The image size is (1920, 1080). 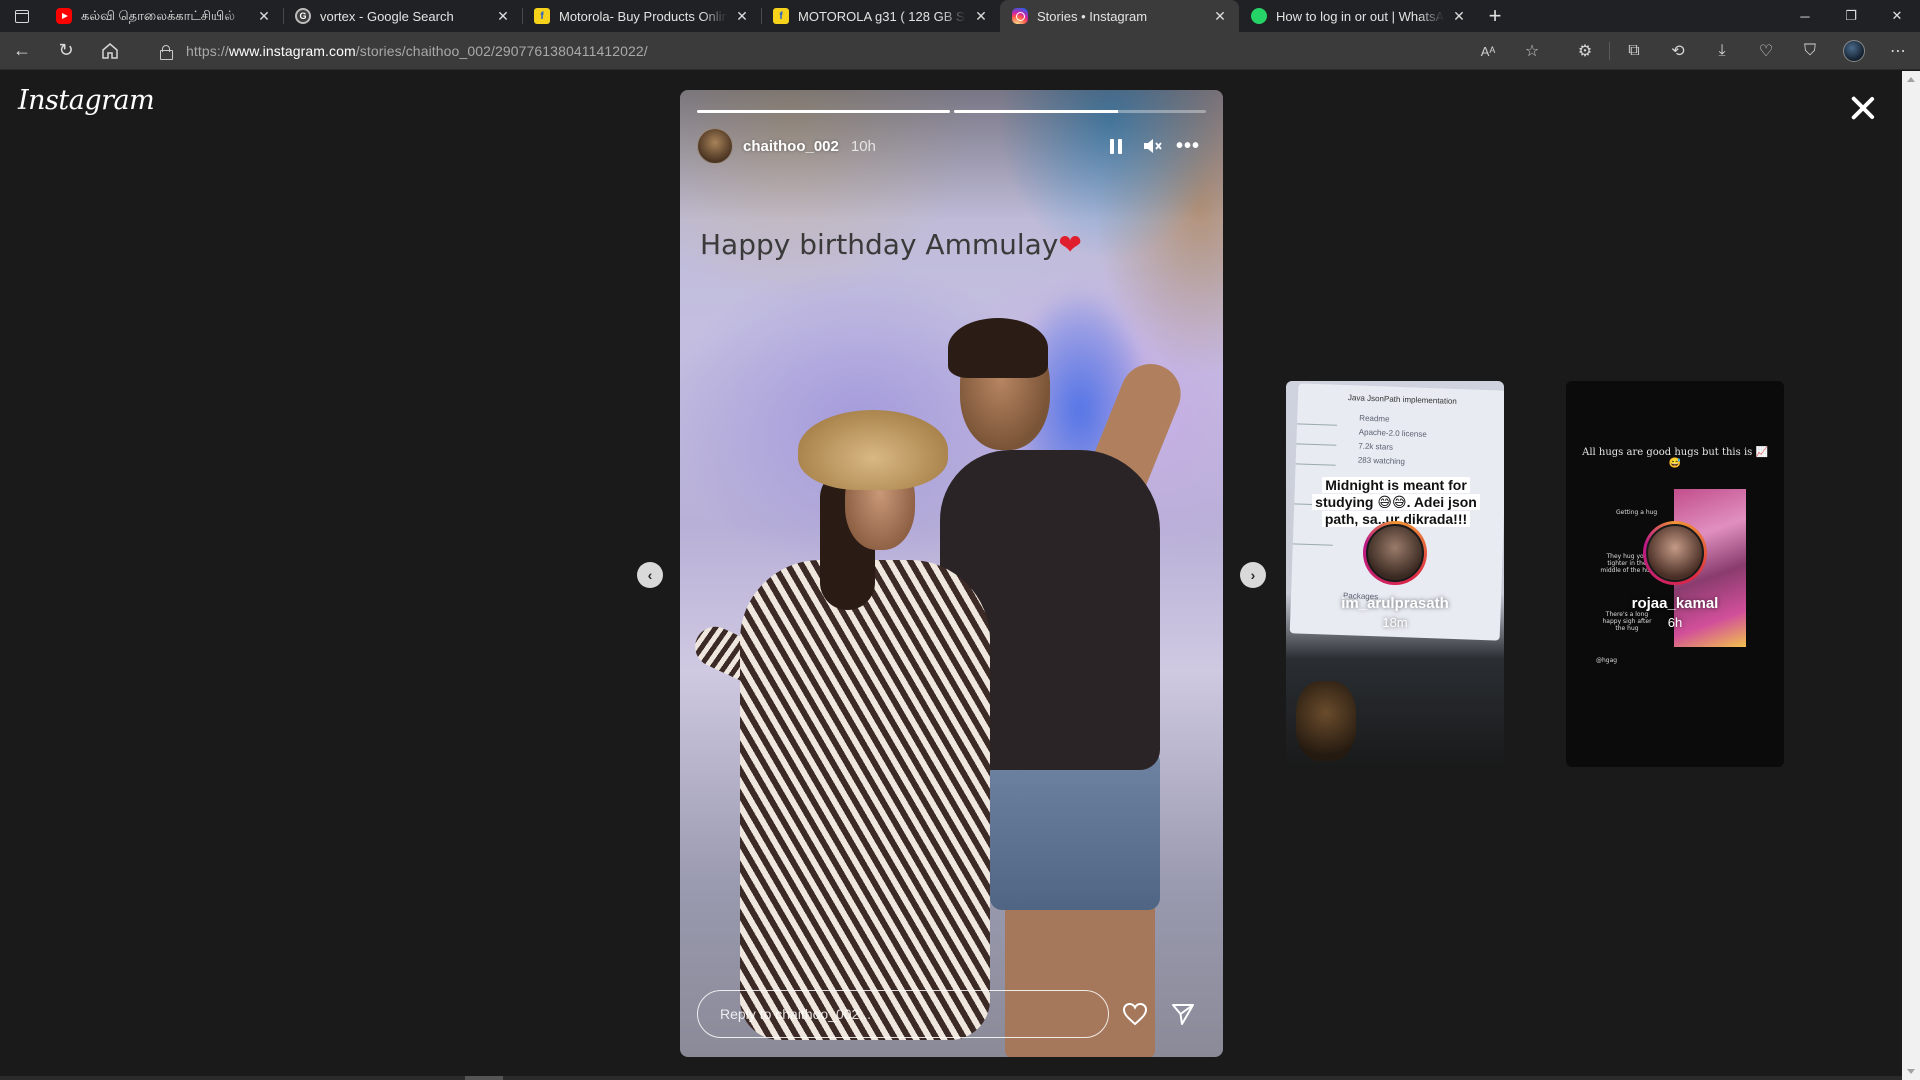 What do you see at coordinates (1678, 51) in the screenshot?
I see `history-icon: ⟲` at bounding box center [1678, 51].